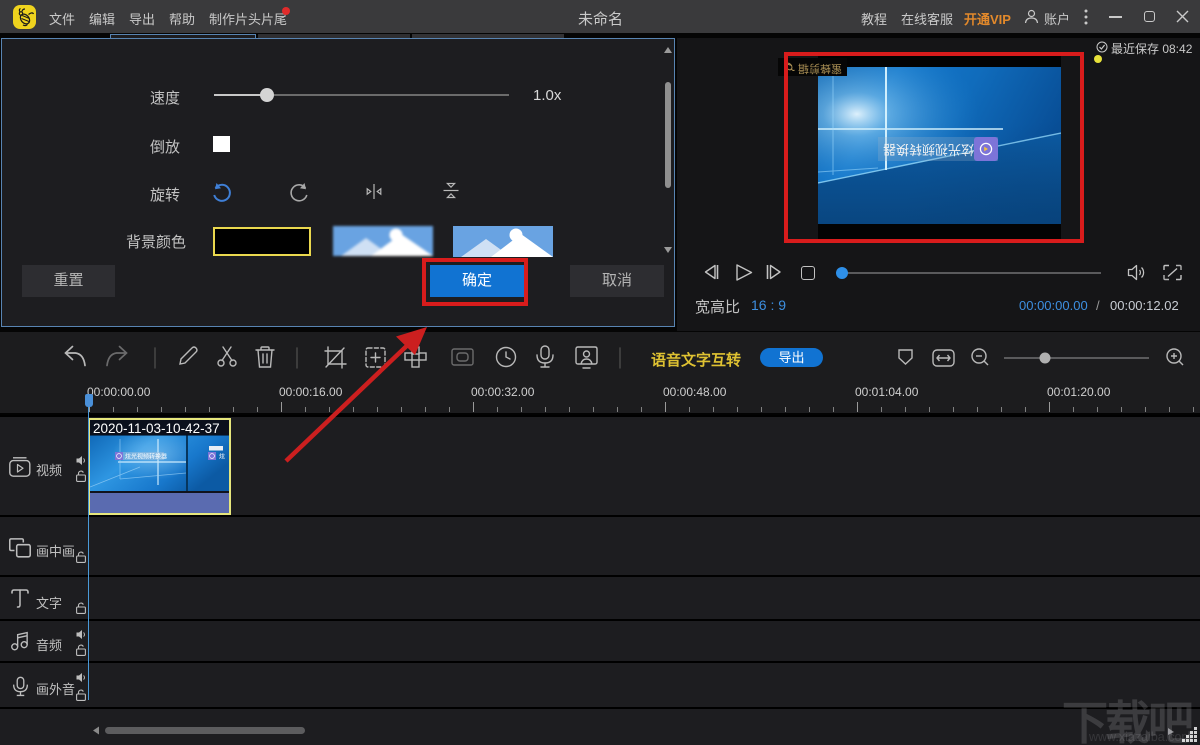  I want to click on svg-text: 炫, so click(222, 457).